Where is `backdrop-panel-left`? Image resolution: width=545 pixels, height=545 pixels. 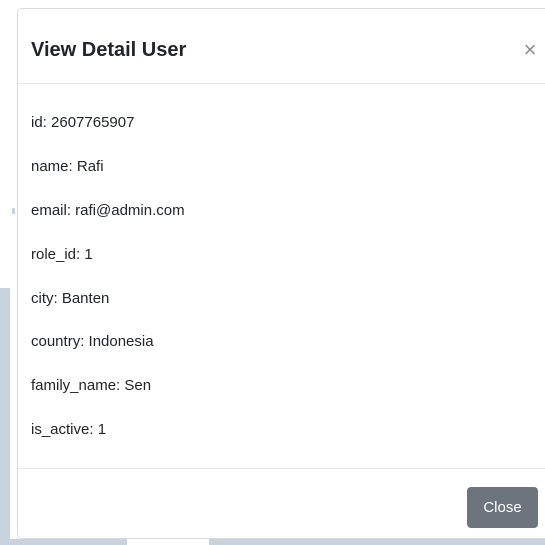
backdrop-panel-left is located at coordinates (5, 416).